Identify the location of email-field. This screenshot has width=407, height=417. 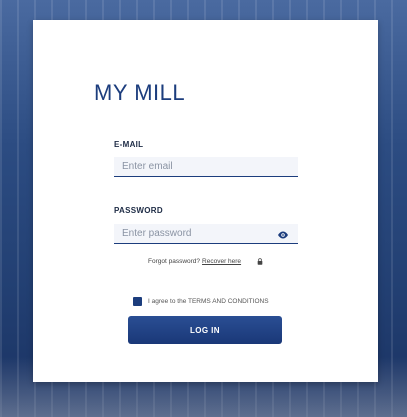
(206, 167).